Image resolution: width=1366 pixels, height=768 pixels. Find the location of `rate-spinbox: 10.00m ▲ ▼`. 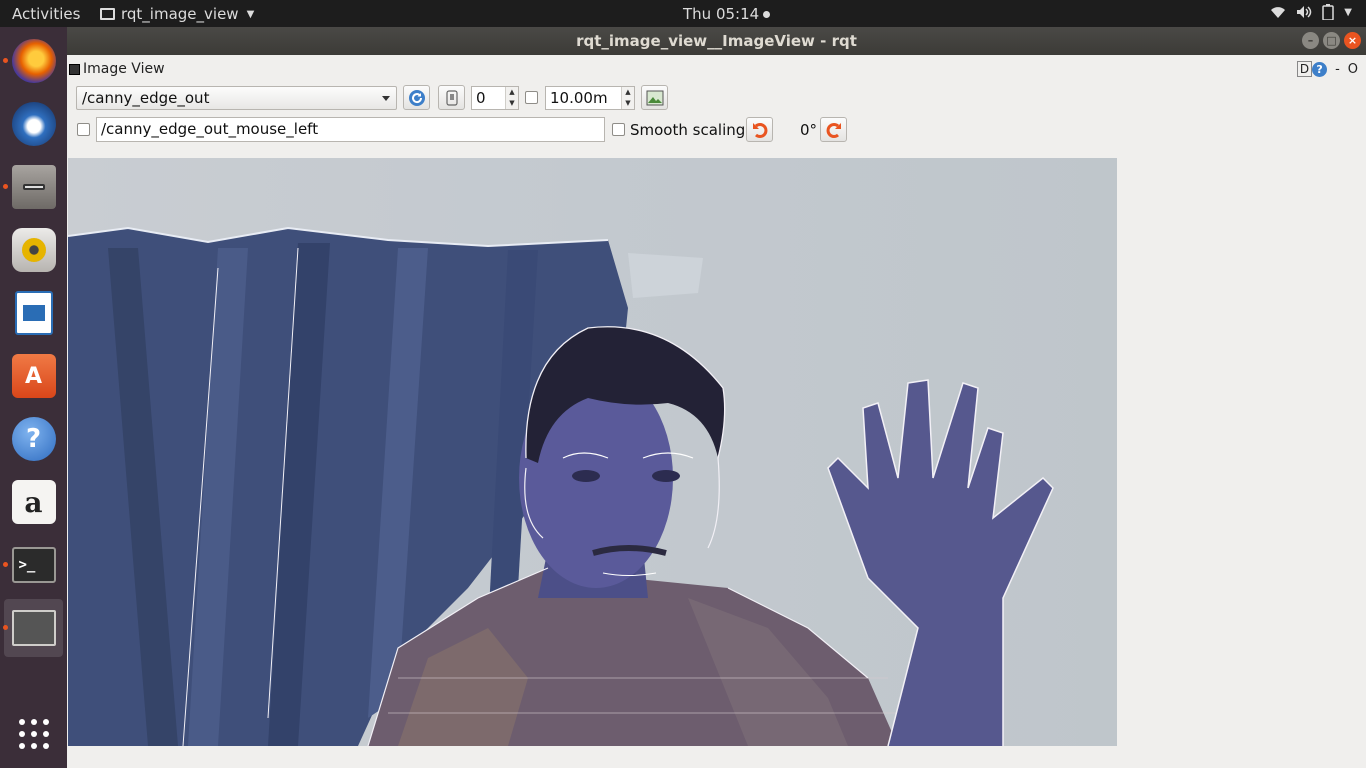

rate-spinbox: 10.00m ▲ ▼ is located at coordinates (590, 98).